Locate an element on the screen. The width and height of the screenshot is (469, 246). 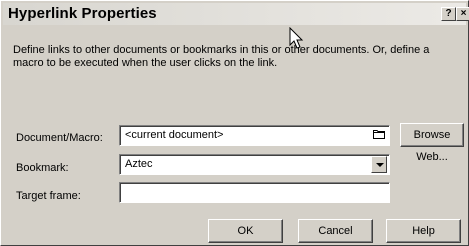
bookmark-label-text: Bookmark: is located at coordinates (42, 168).